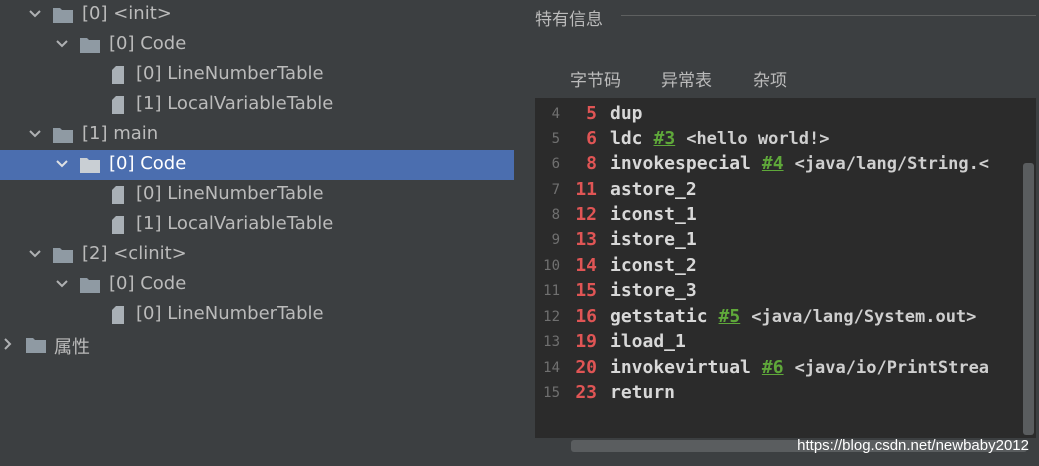  Describe the element at coordinates (551, 368) in the screenshot. I see `line-number: 14` at that location.